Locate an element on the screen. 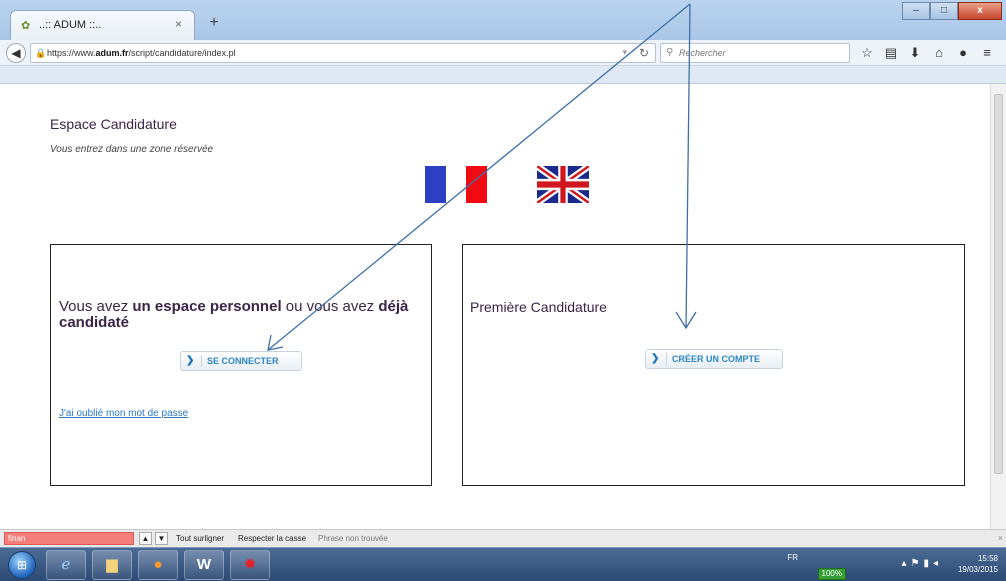 The width and height of the screenshot is (1006, 581). tab-title: ..:: ADUM ::.. is located at coordinates (70, 25).